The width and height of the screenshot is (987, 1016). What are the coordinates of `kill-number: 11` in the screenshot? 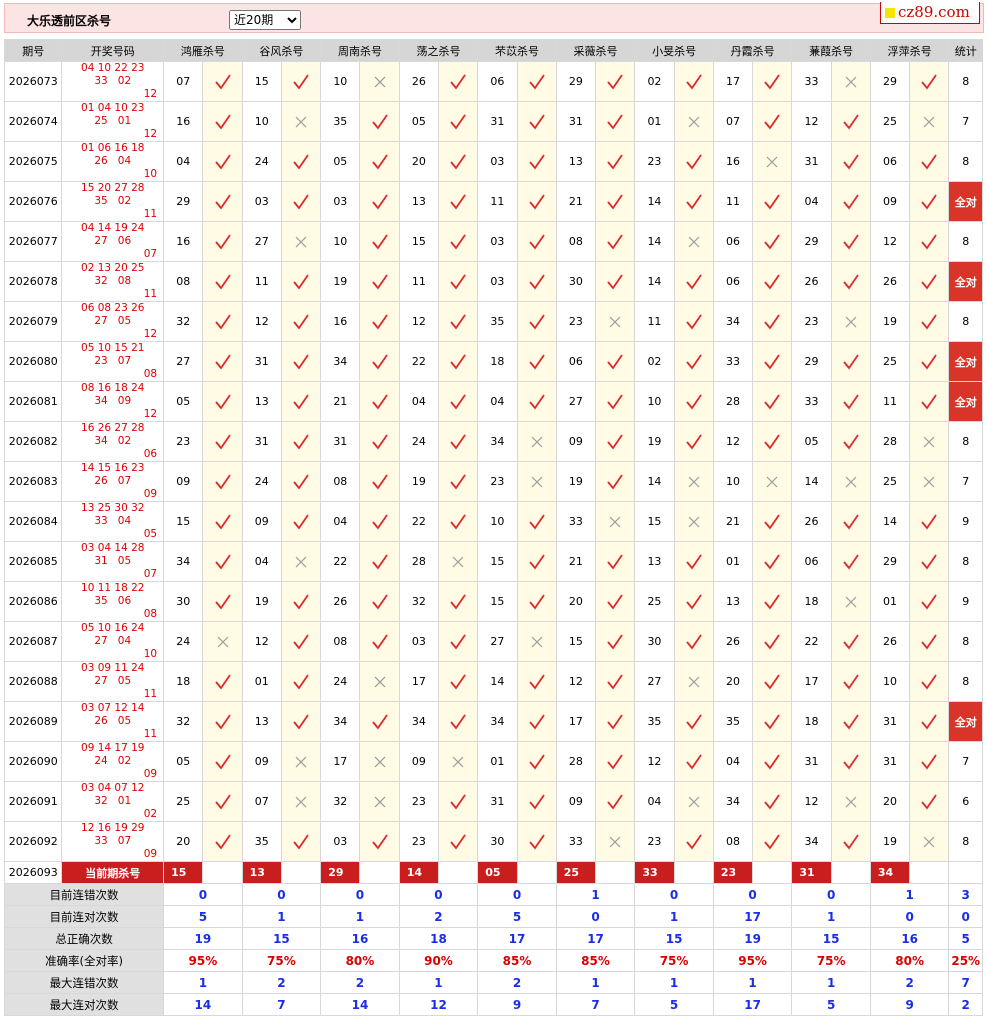 It's located at (497, 201).